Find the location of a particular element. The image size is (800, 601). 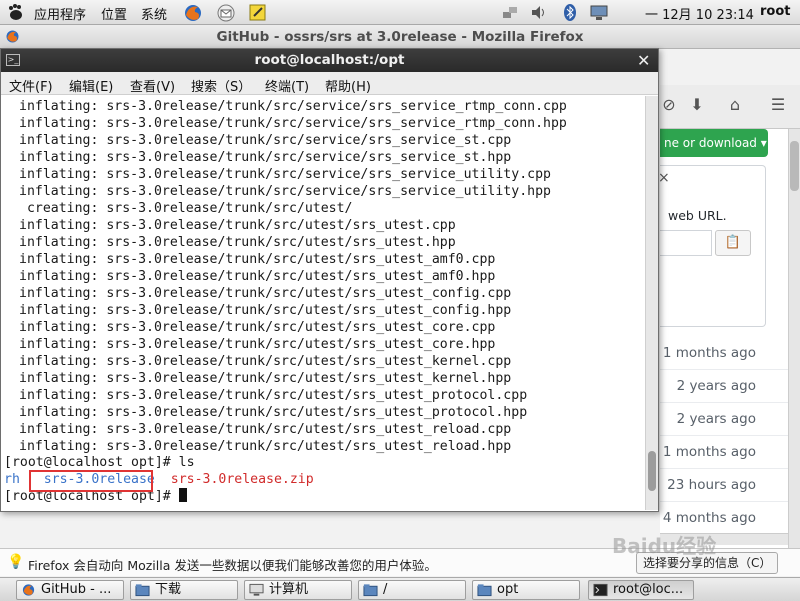

clone-popup-text: web URL. is located at coordinates (697, 215).